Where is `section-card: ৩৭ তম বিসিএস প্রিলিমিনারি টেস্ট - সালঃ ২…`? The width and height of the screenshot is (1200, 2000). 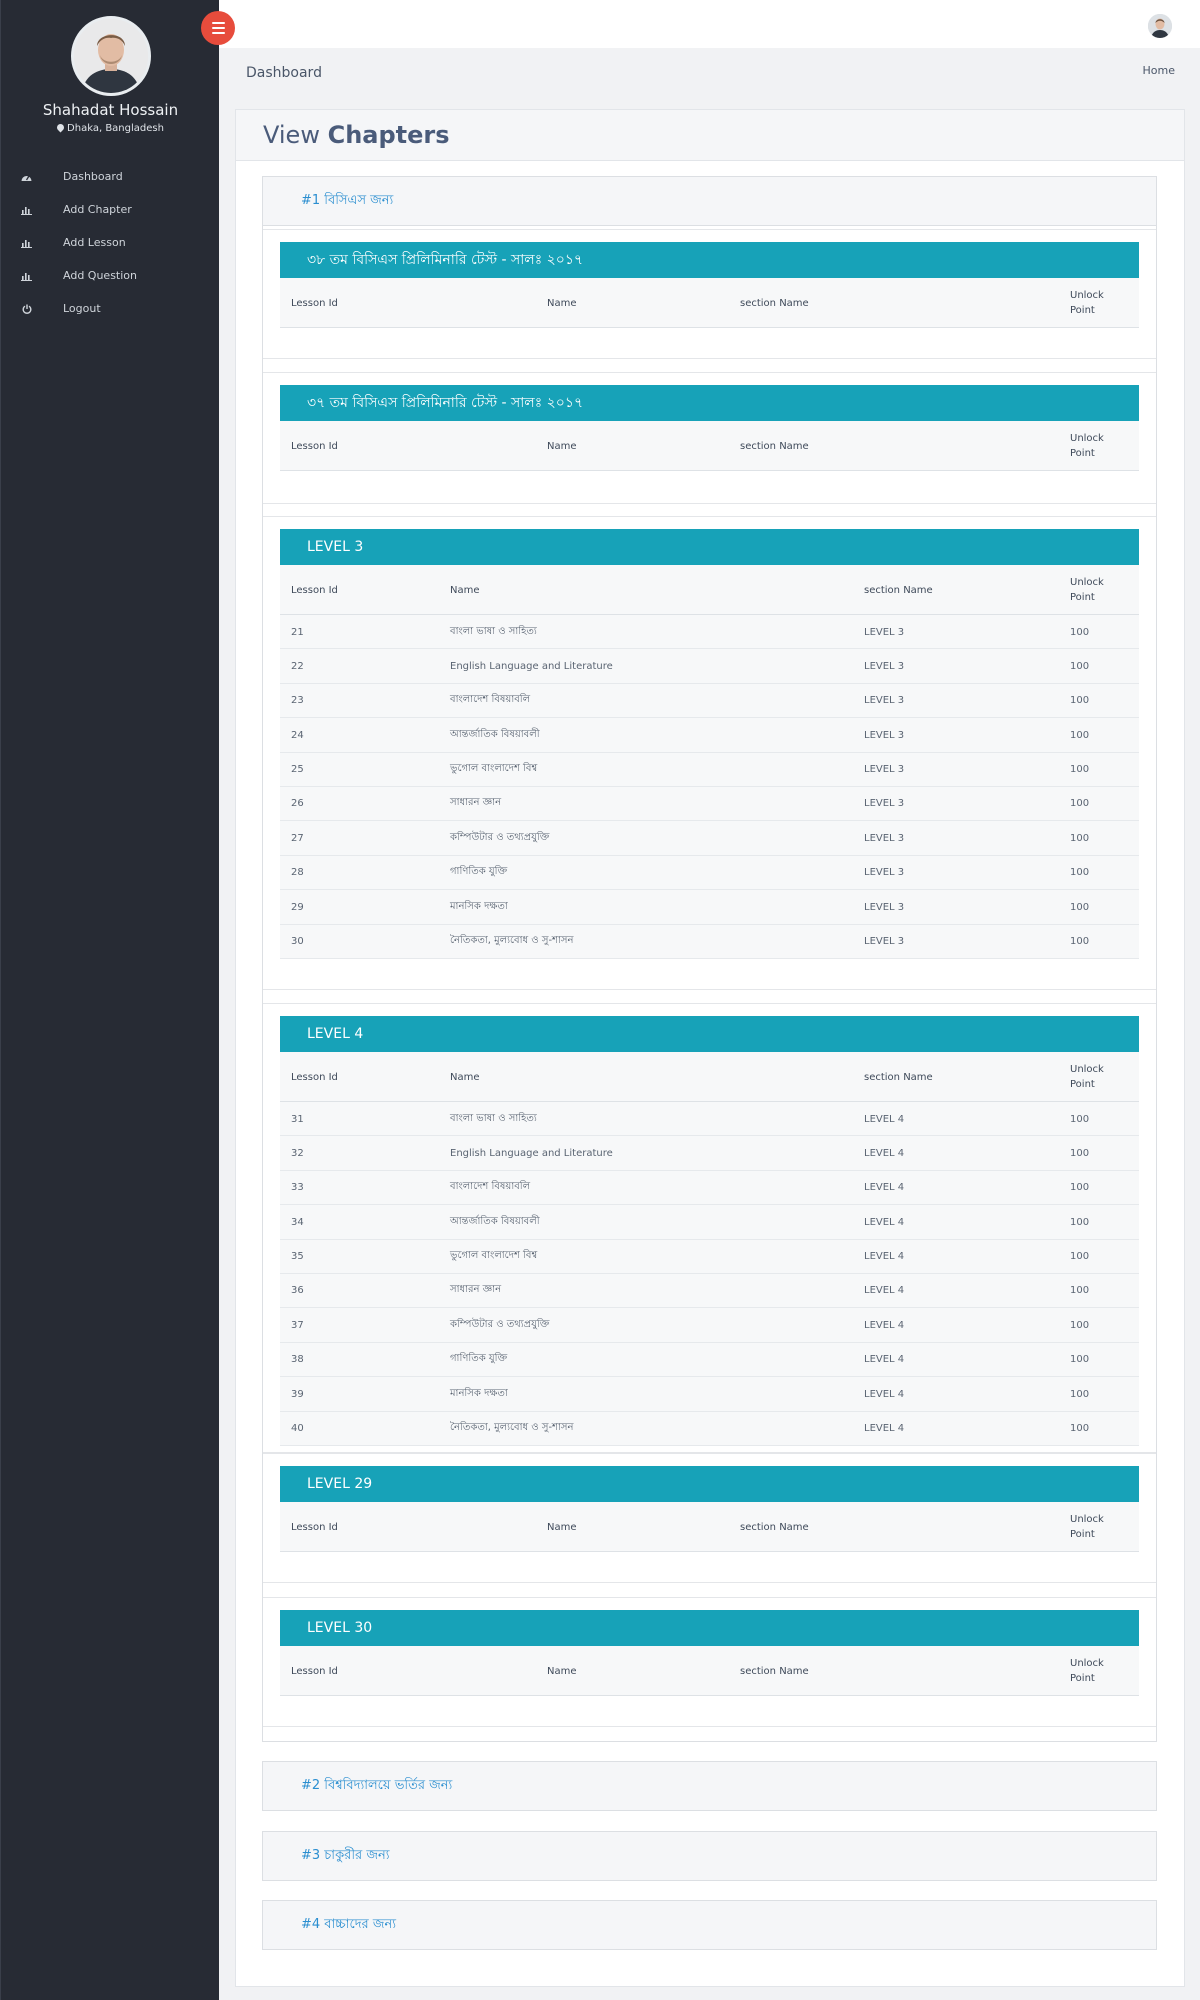
section-card: ৩৭ তম বিসিএস প্রিলিমিনারি টেস্ট - সালঃ ২… is located at coordinates (709, 438).